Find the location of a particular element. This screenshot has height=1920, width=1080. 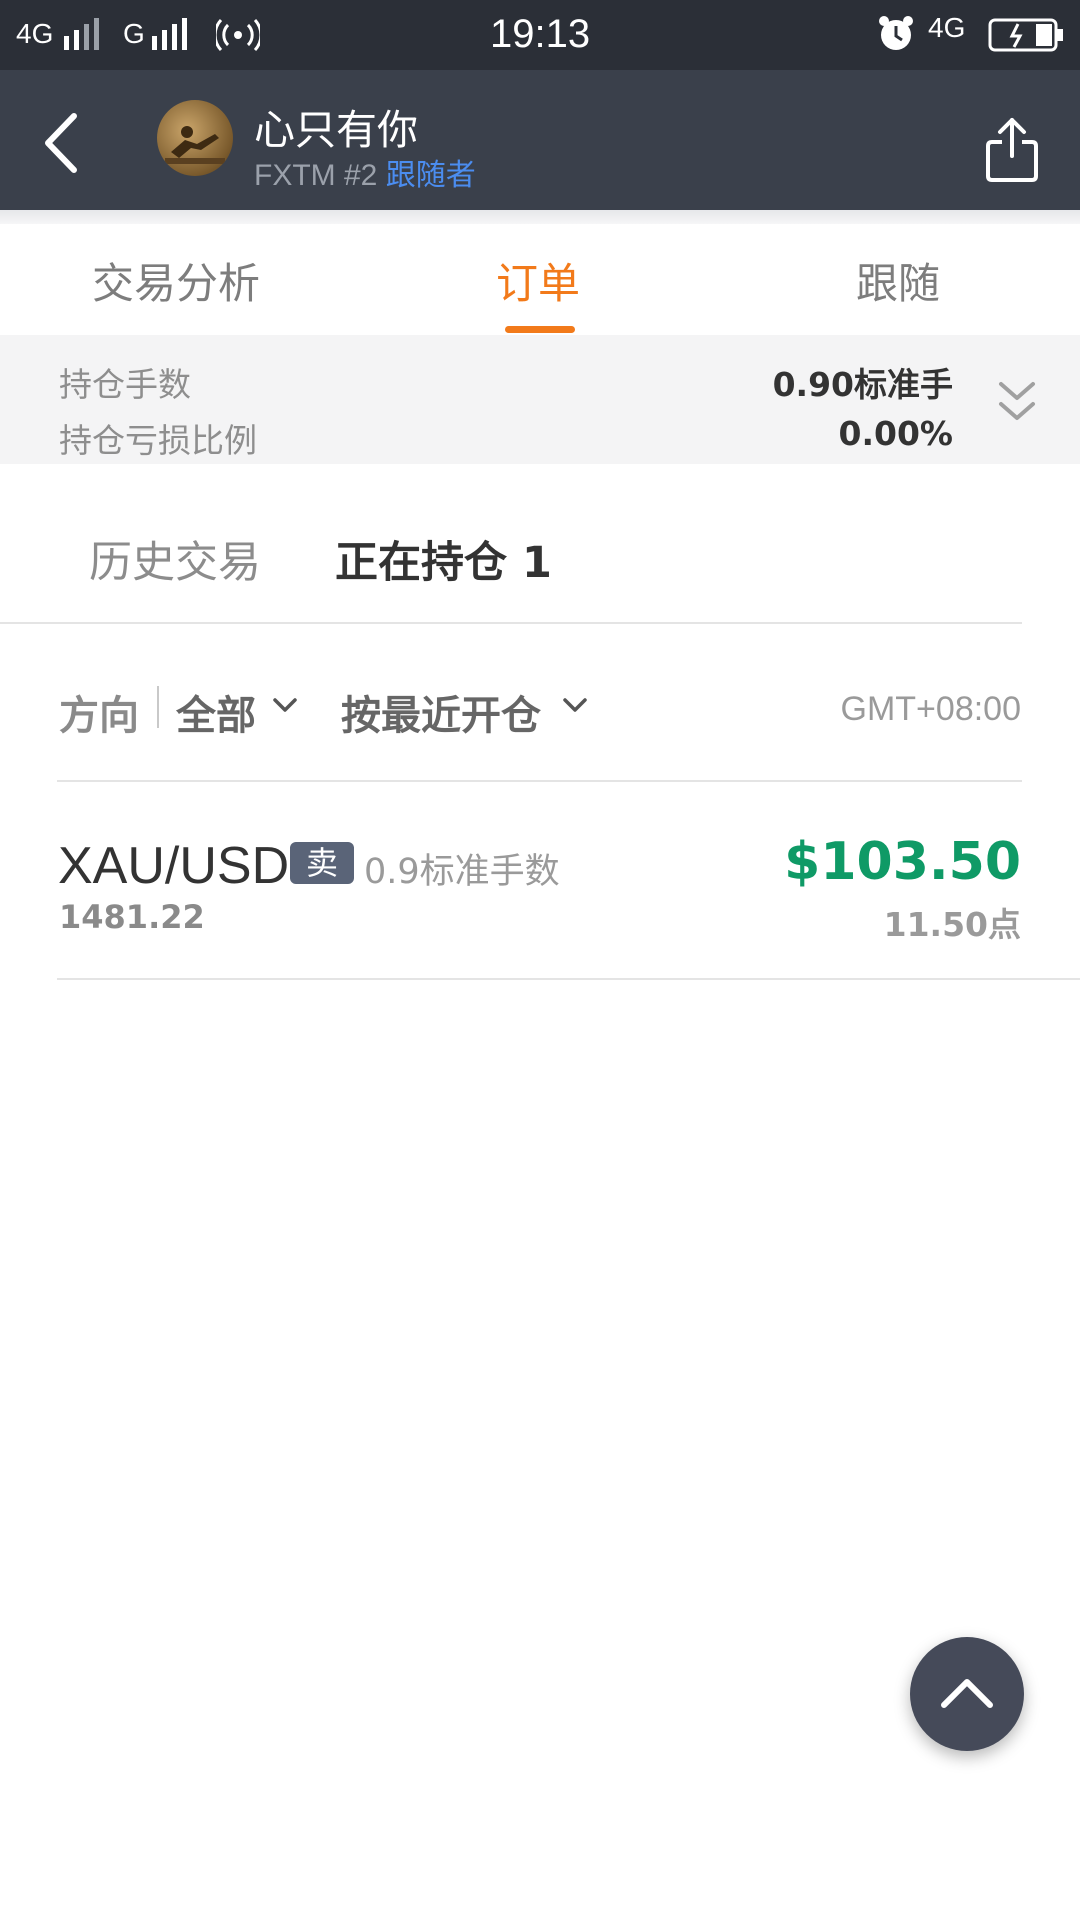

network-label: 4G is located at coordinates (35, 33).